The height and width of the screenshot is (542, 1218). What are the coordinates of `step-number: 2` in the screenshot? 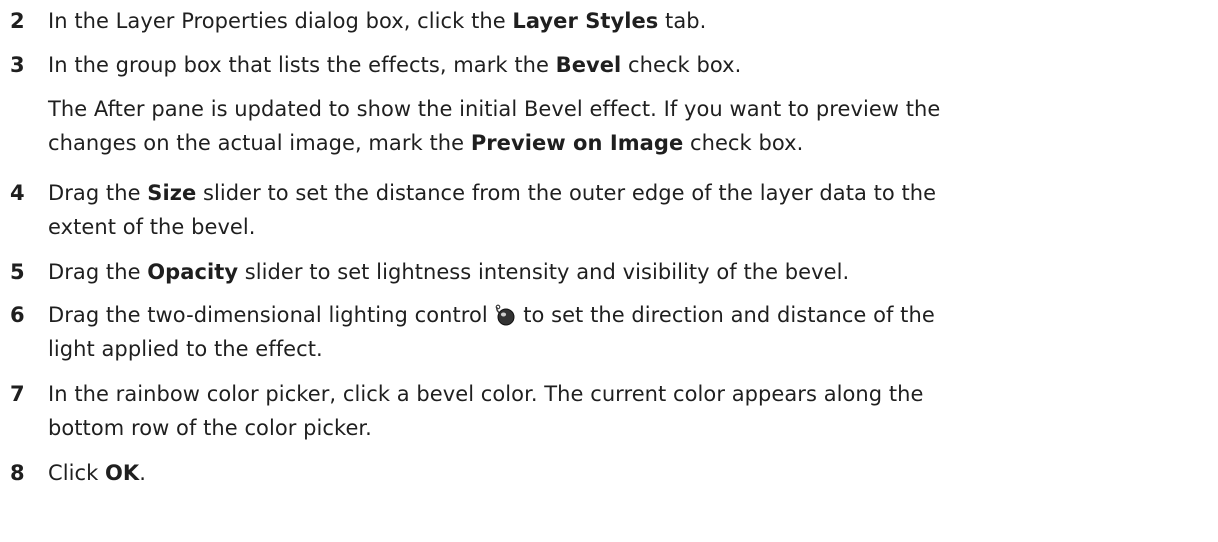 It's located at (17, 21).